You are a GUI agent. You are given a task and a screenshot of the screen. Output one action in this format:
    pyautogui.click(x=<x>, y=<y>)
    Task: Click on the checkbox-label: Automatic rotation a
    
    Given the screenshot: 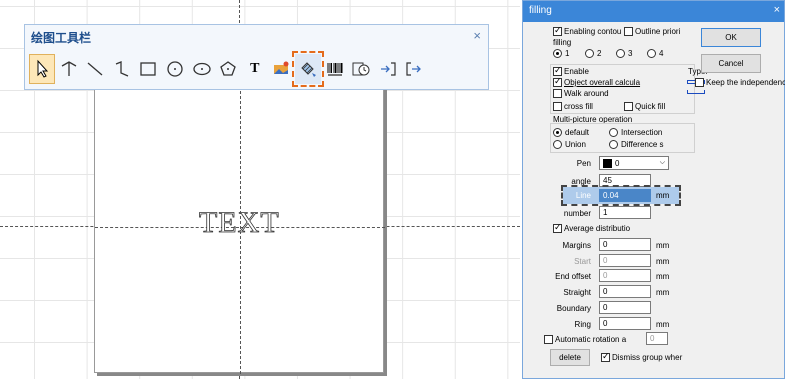 What is the action you would take?
    pyautogui.click(x=591, y=339)
    